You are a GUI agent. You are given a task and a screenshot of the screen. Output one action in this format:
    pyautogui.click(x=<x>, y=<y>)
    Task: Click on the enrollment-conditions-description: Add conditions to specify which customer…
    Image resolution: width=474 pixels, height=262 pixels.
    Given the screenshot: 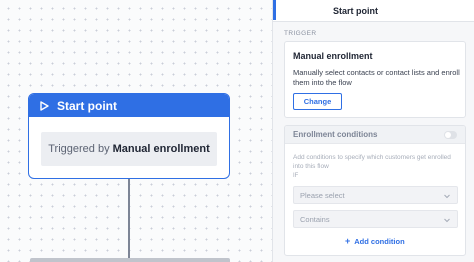 What is the action you would take?
    pyautogui.click(x=372, y=162)
    